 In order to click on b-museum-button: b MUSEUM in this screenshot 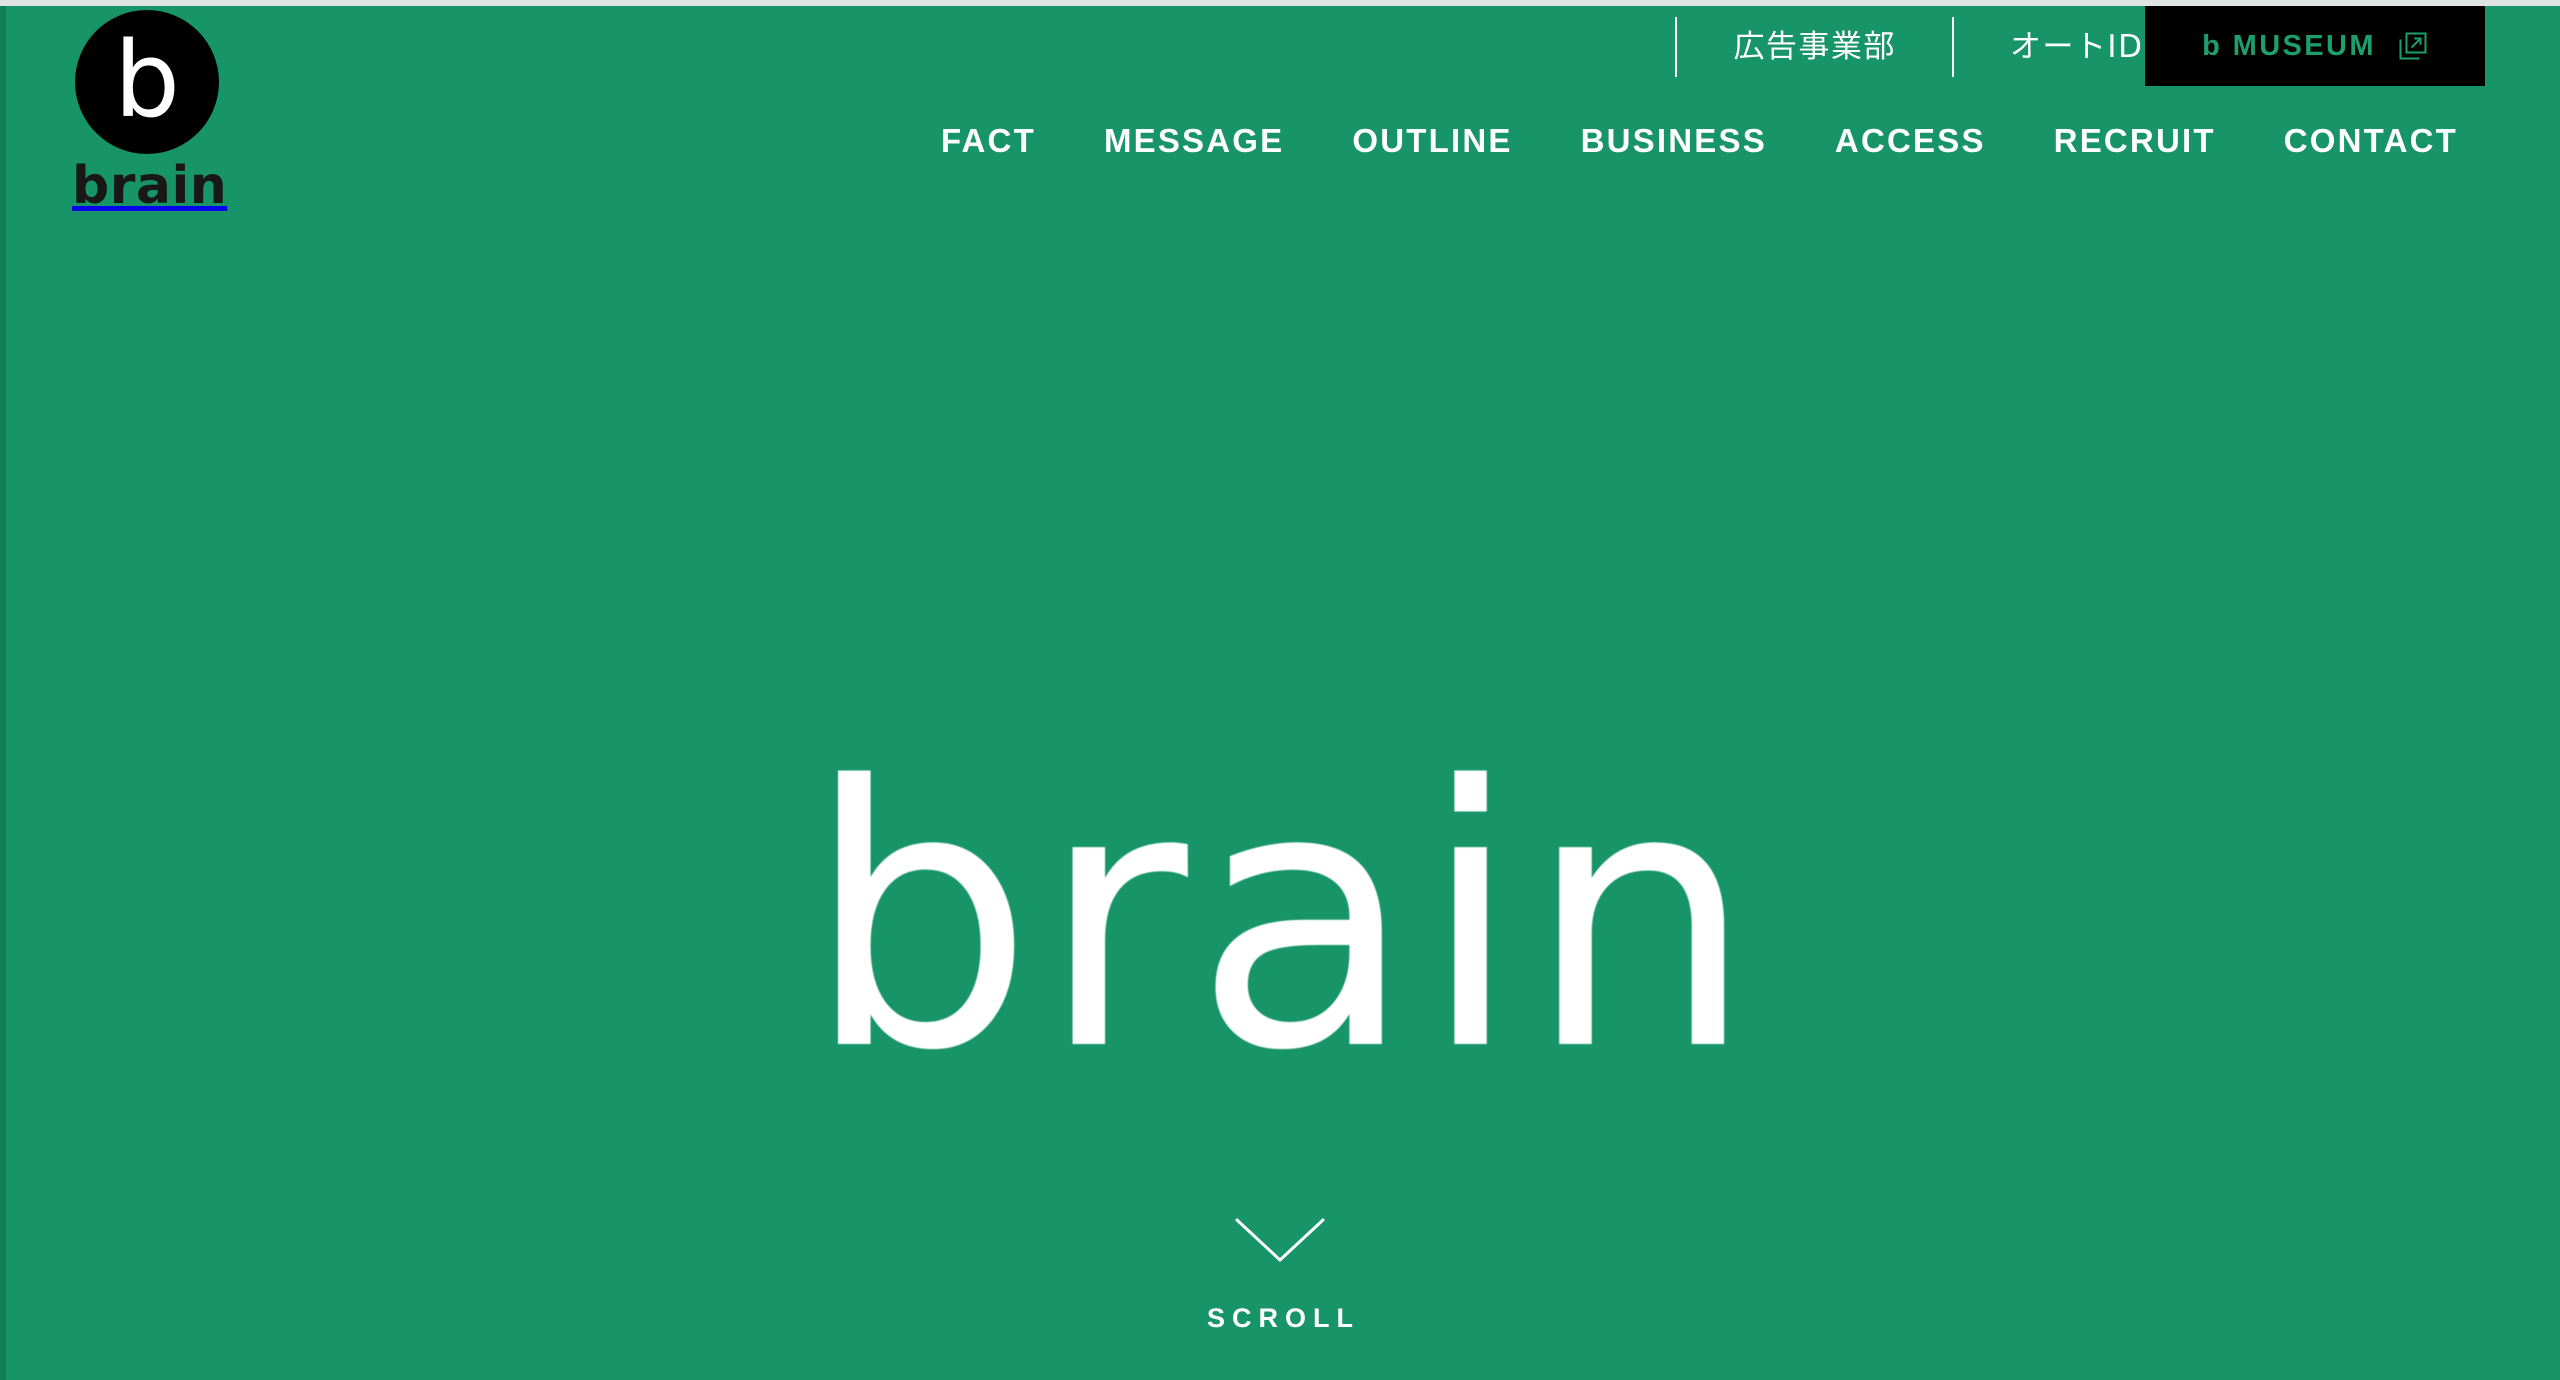, I will do `click(2315, 46)`.